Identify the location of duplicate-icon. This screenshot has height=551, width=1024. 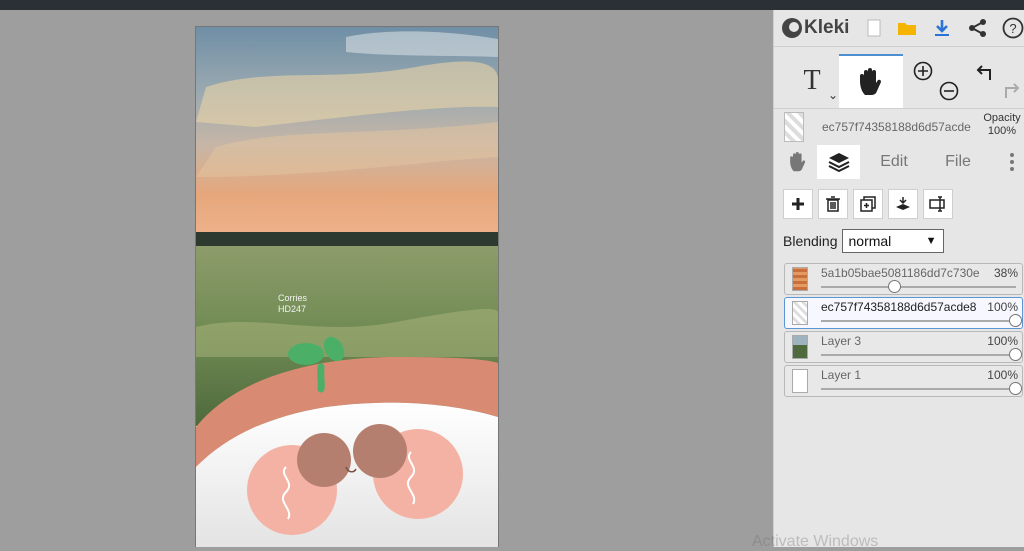
(868, 204).